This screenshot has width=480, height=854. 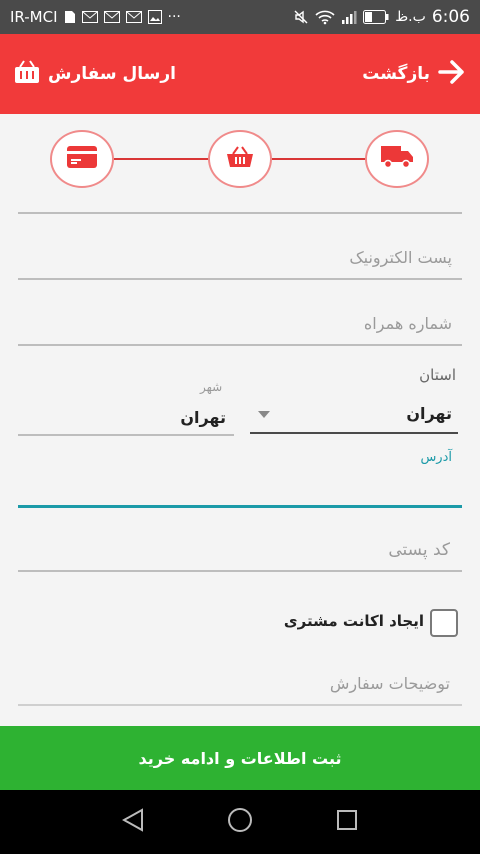 I want to click on status-bar-left: IR-MCI ···, so click(x=95, y=17).